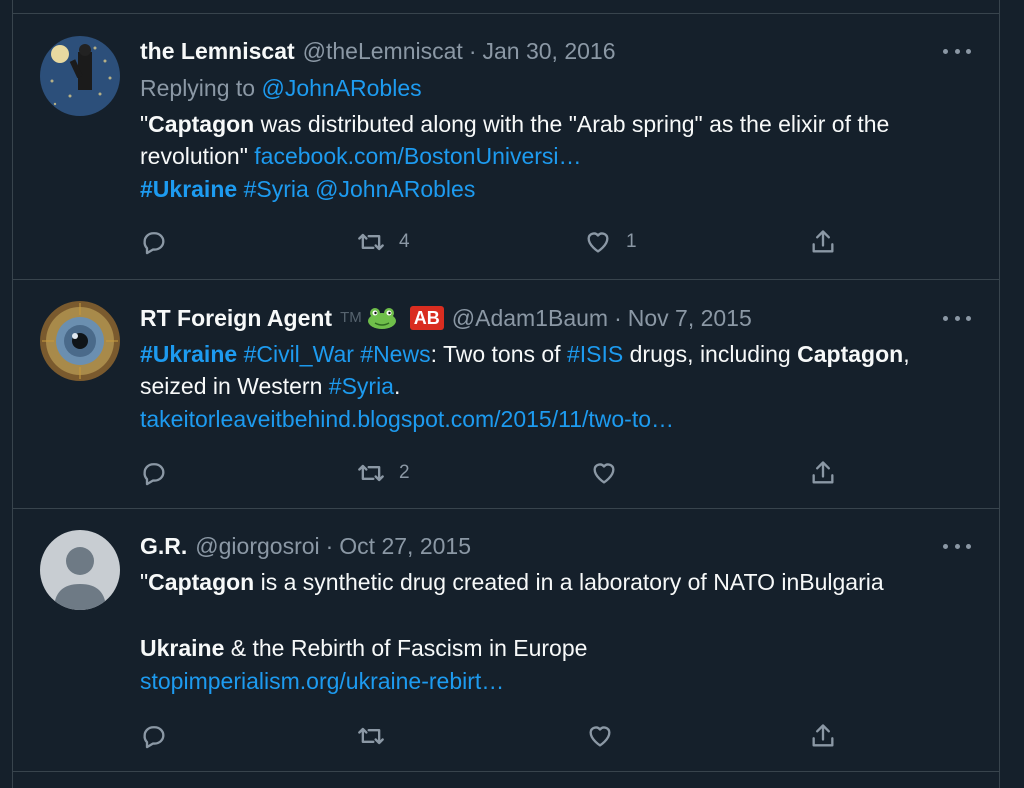 The image size is (1024, 788). I want to click on action-bar: 4 1, so click(490, 242).